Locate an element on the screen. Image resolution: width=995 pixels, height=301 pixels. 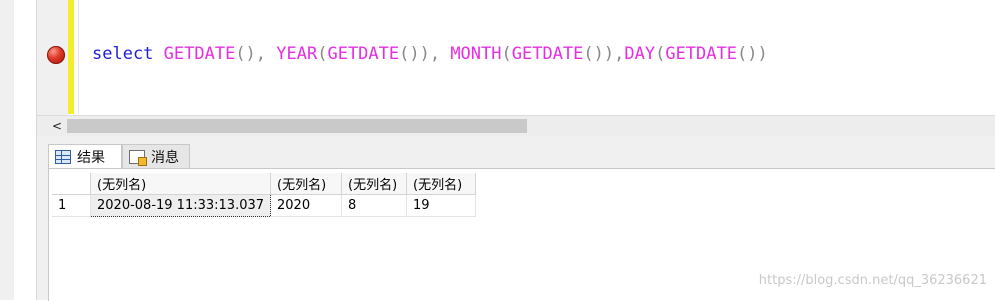
horizontal-scrollbar: < is located at coordinates (516, 126).